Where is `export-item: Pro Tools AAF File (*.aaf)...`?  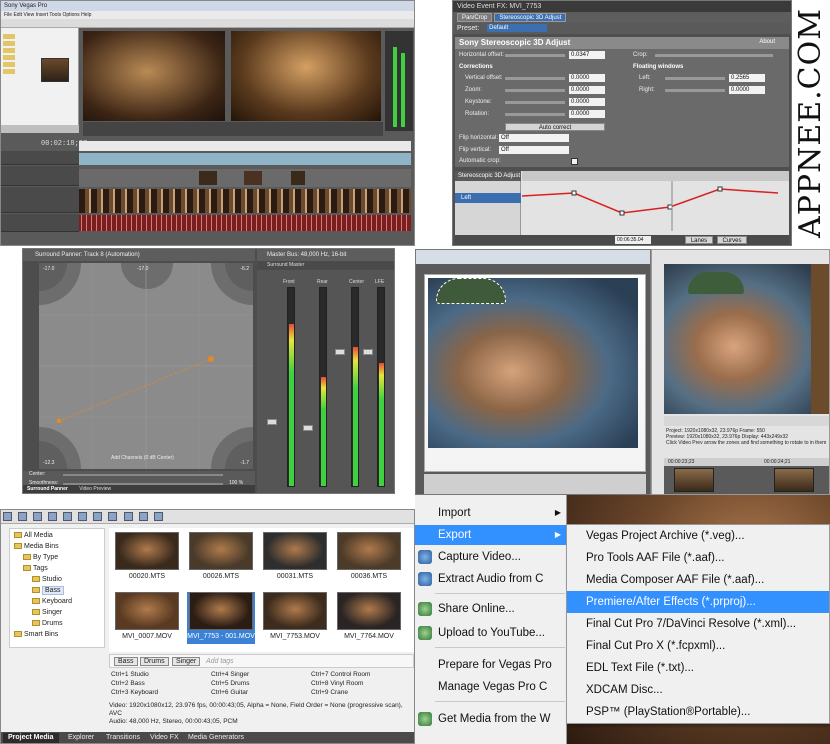 export-item: Pro Tools AAF File (*.aaf)... is located at coordinates (698, 558).